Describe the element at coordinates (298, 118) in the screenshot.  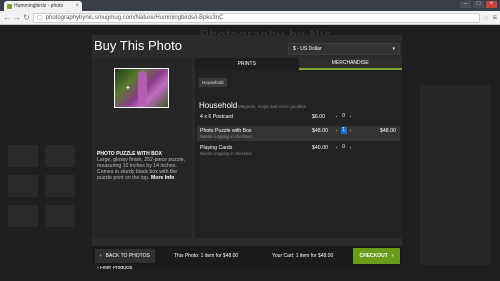
I see `product-row: 4 x 6 Postcard $6.00 ‹ 0 ›` at that location.